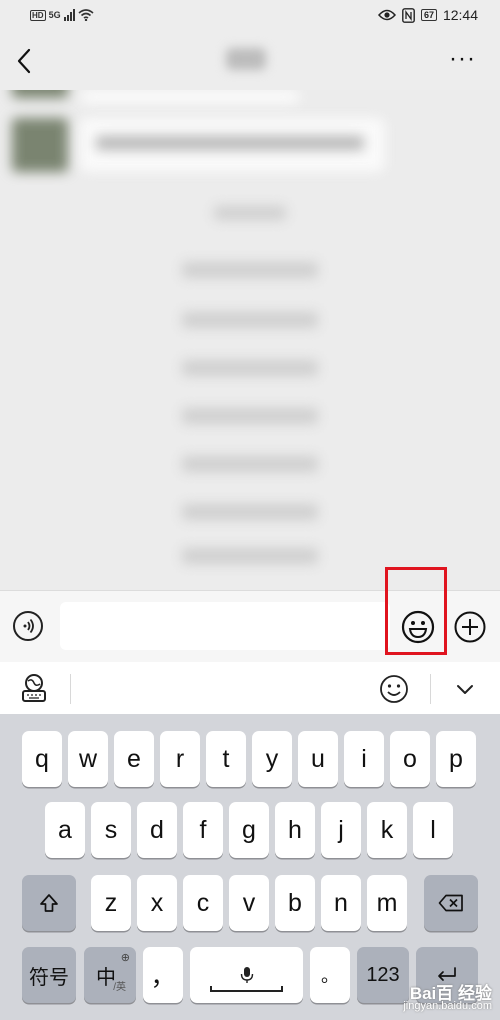 Image resolution: width=500 pixels, height=1020 pixels. Describe the element at coordinates (318, 759) in the screenshot. I see `key-u: u` at that location.